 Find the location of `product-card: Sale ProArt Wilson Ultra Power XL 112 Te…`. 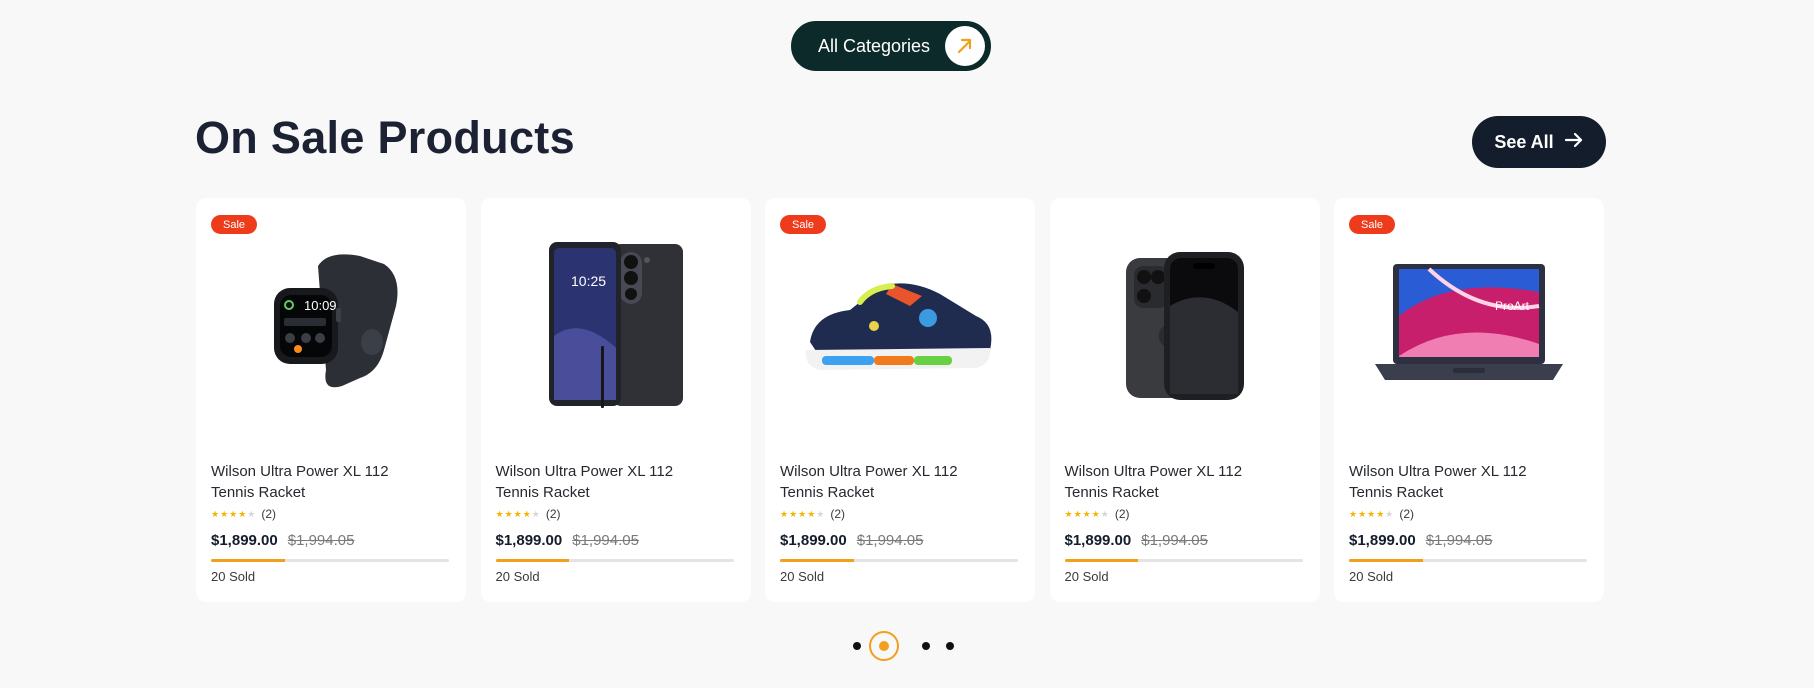

product-card: Sale ProArt Wilson Ultra Power XL 112 Te… is located at coordinates (1469, 400).